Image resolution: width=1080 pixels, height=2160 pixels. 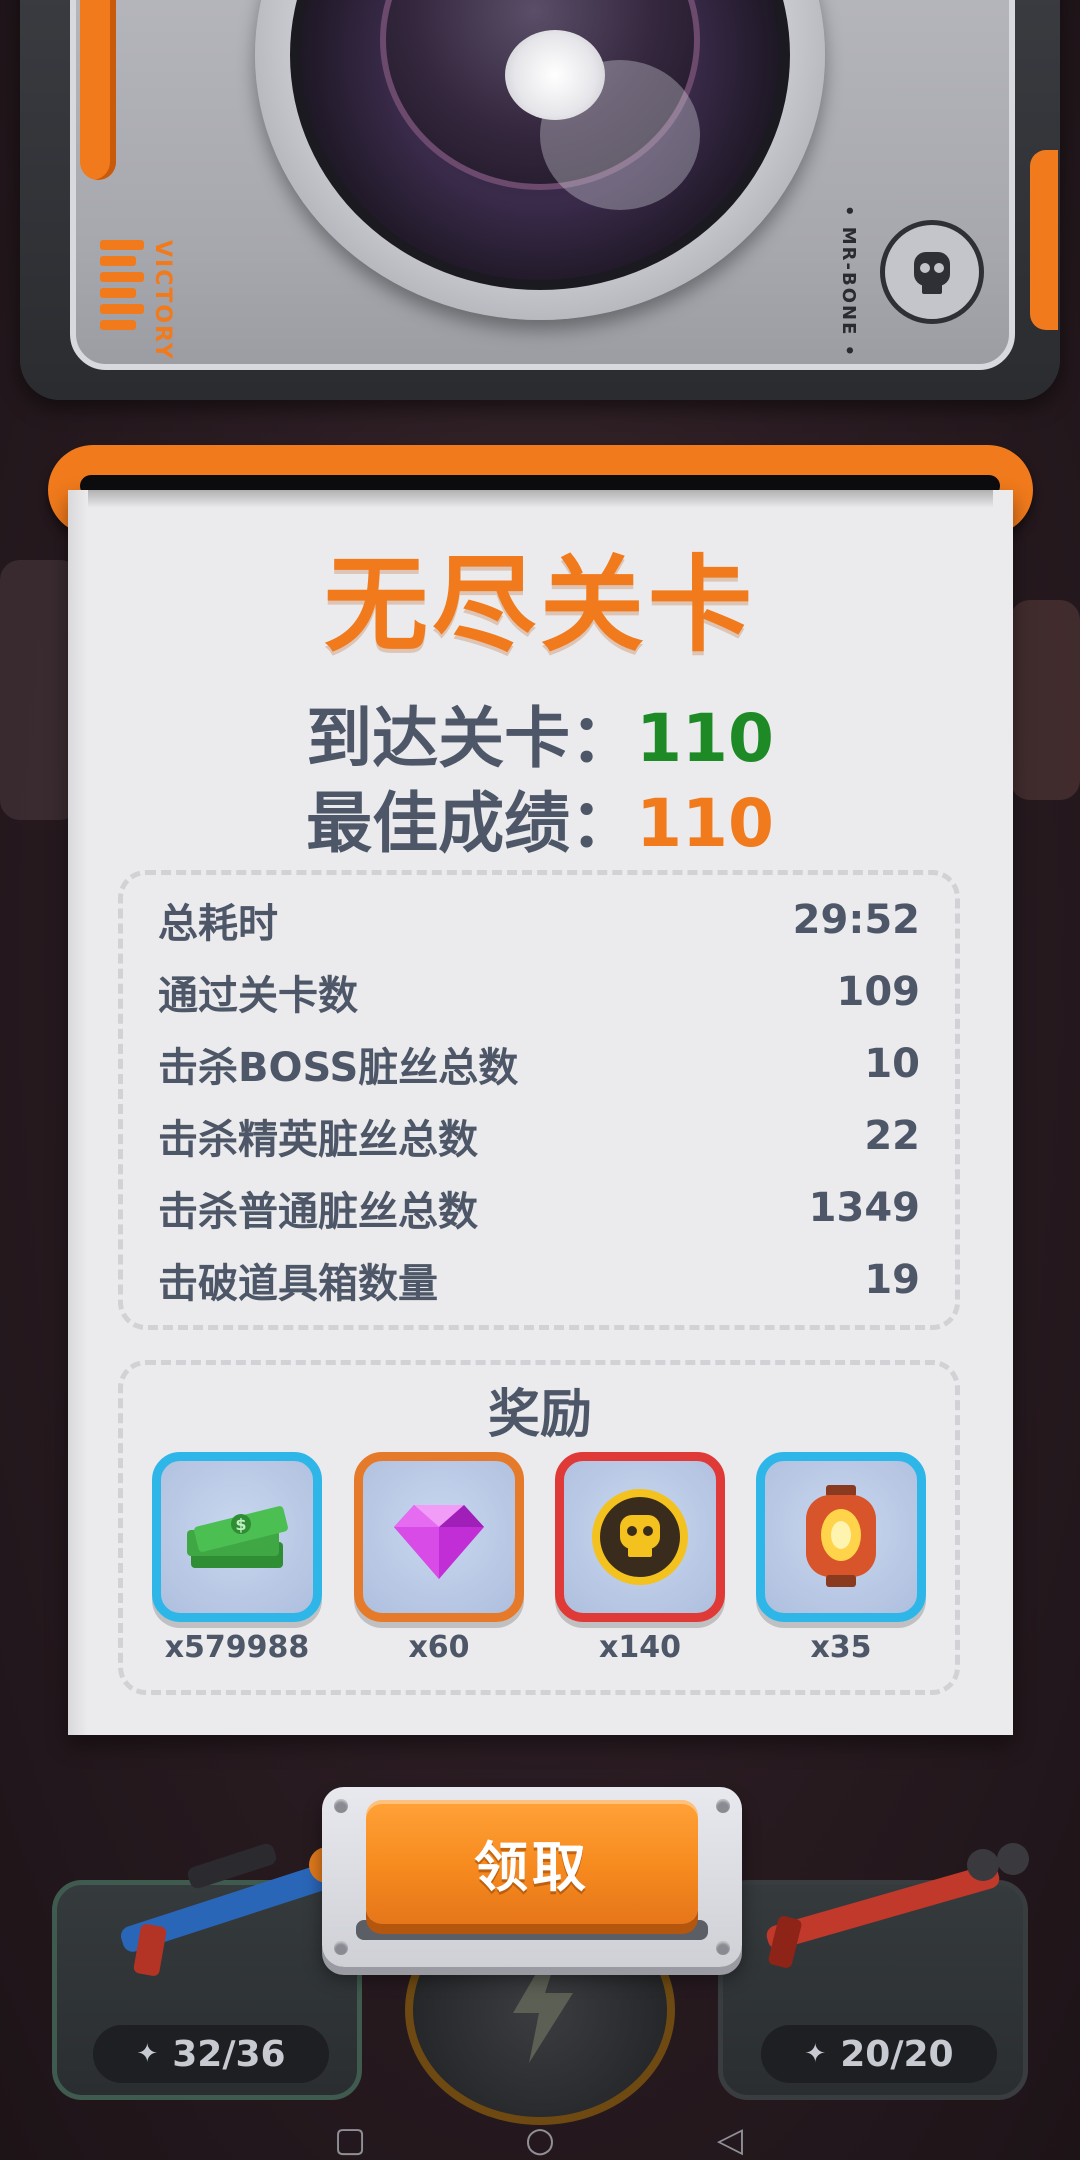 What do you see at coordinates (848, 282) in the screenshot?
I see `brand-text: • MR-BONE •` at bounding box center [848, 282].